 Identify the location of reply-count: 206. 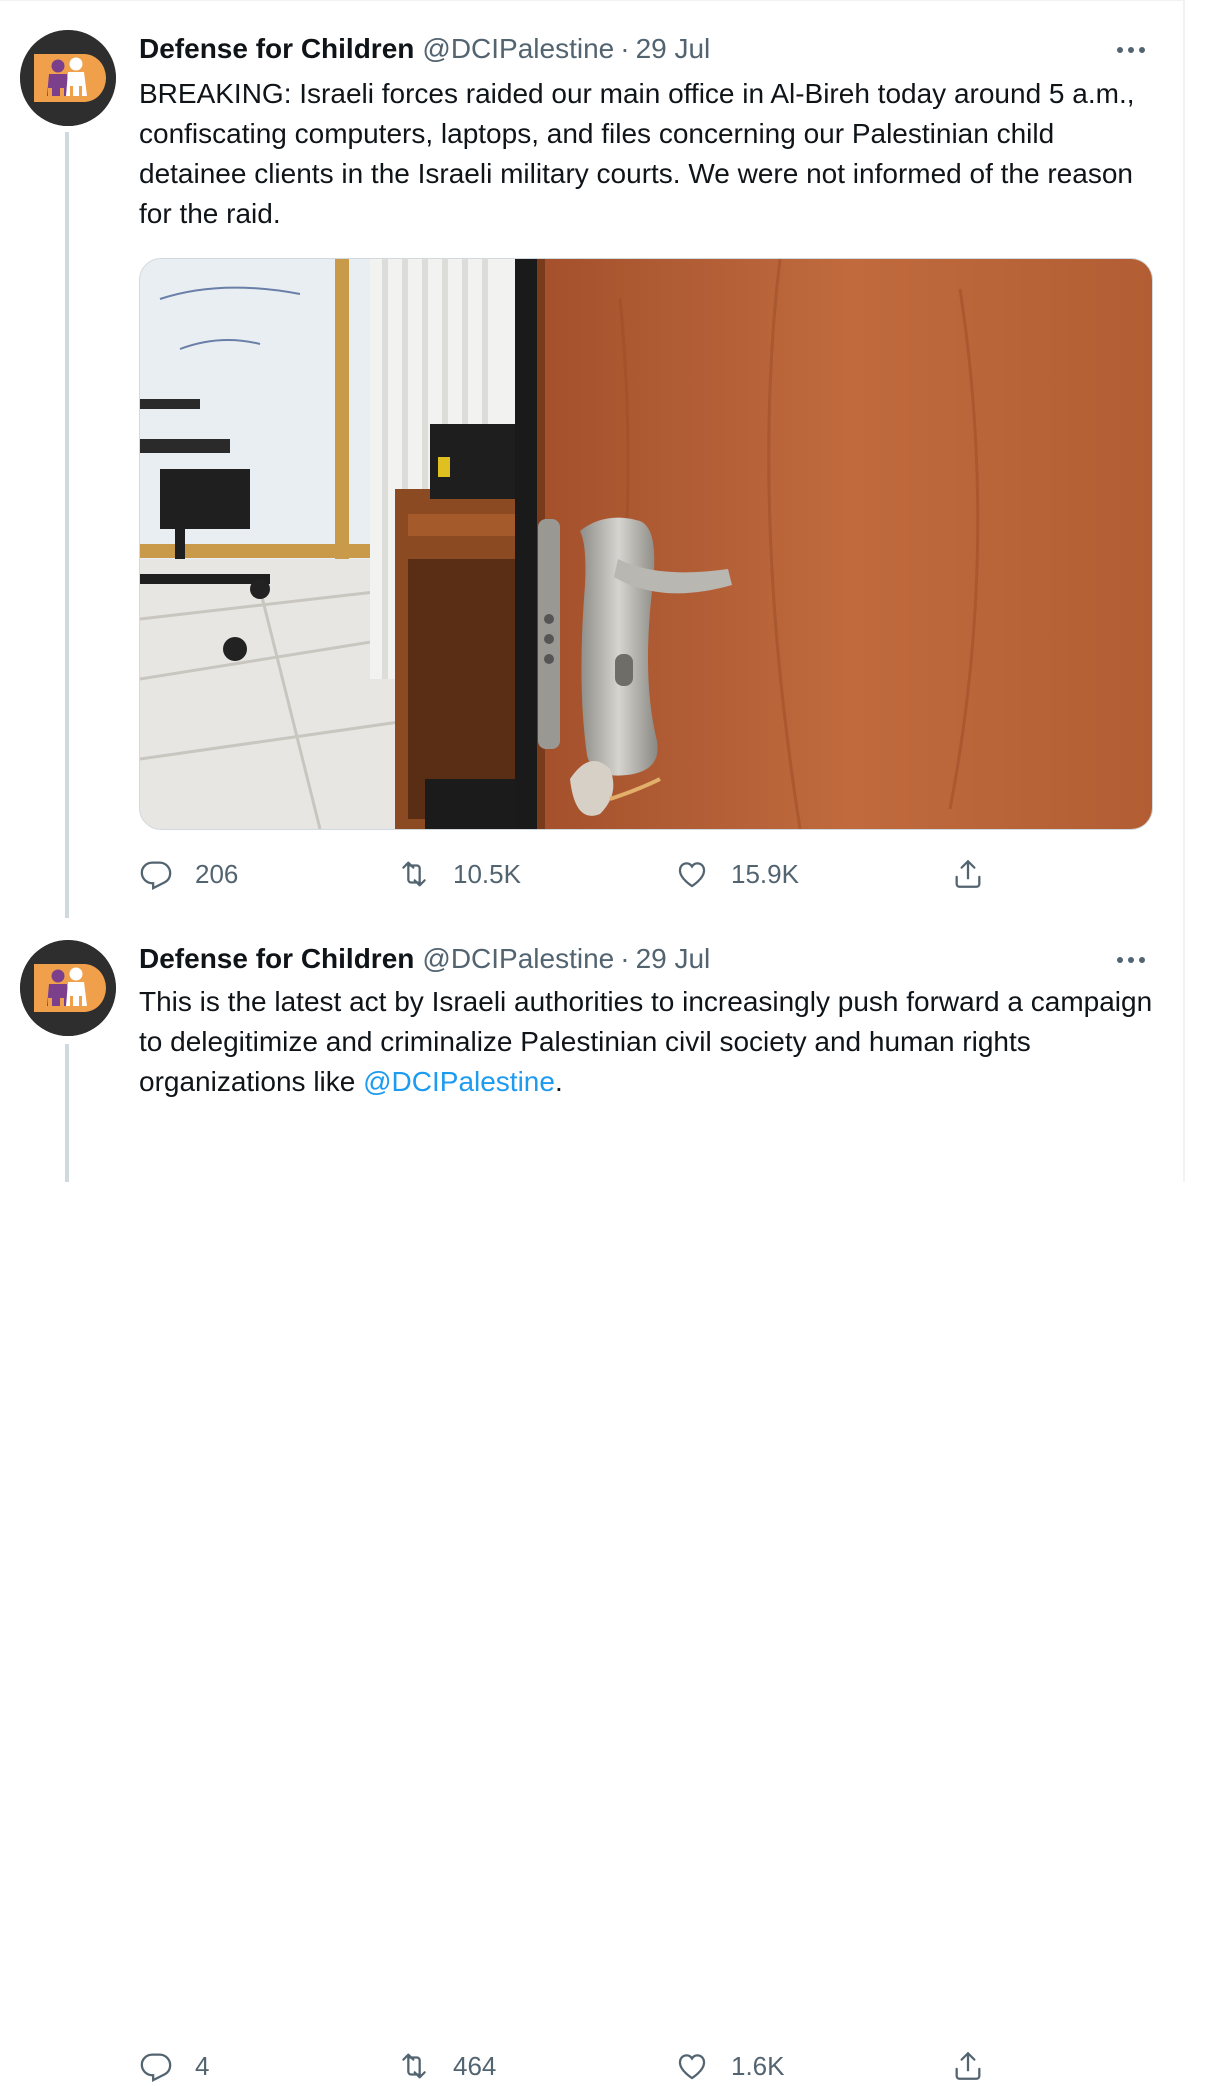
(217, 873).